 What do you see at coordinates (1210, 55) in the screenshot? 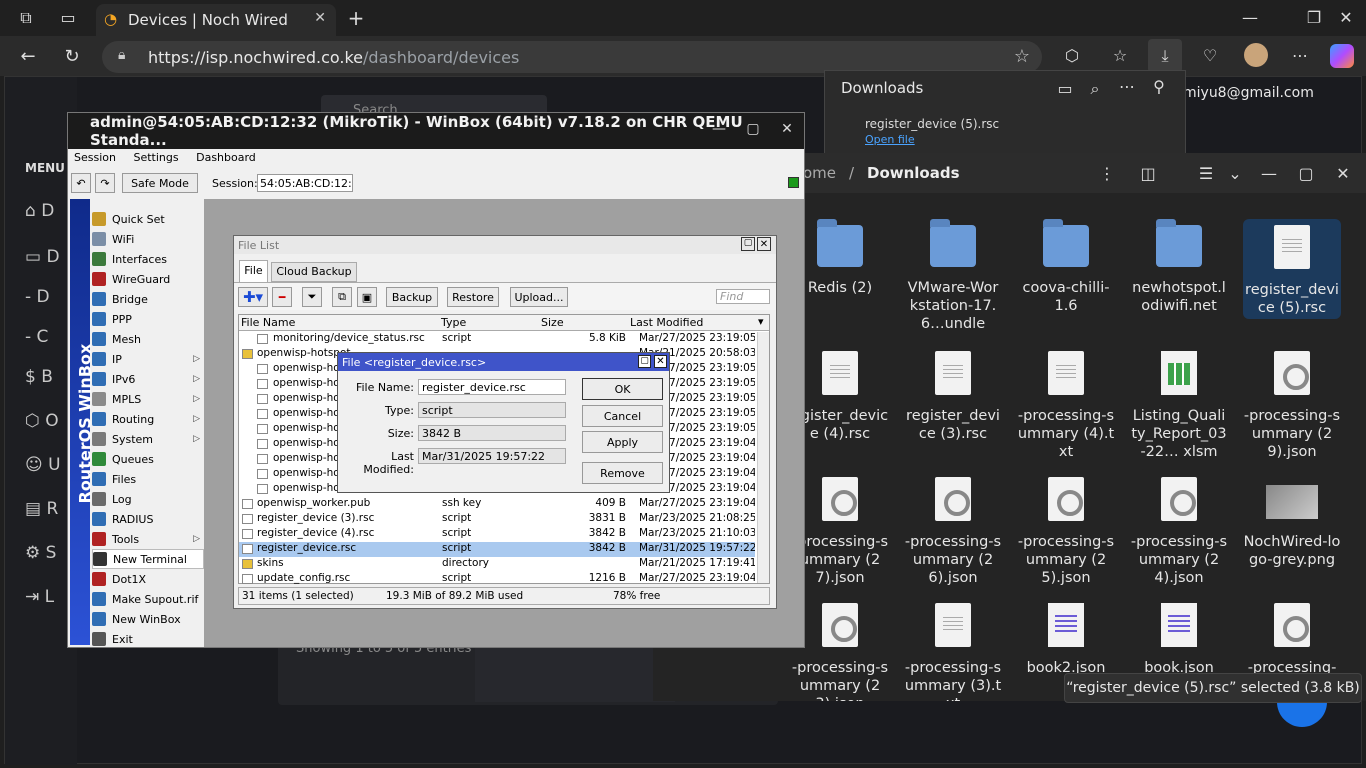
I see `health-icon: ♡` at bounding box center [1210, 55].